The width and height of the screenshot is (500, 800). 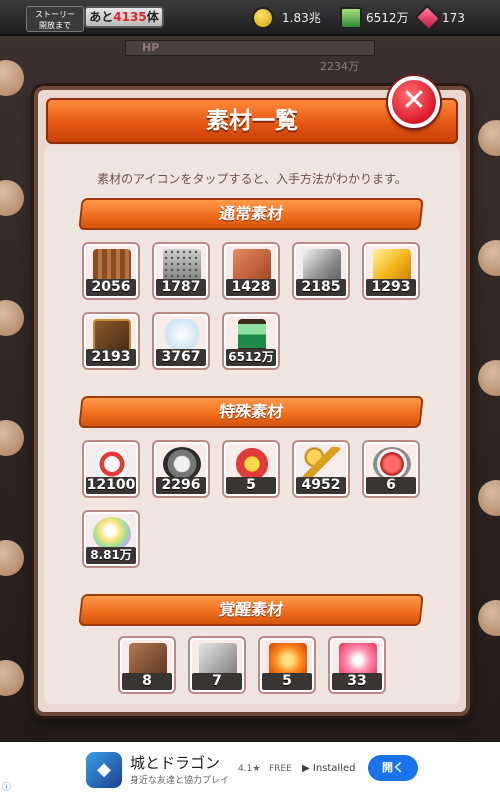 What do you see at coordinates (151, 47) in the screenshot?
I see `hp-label: HP` at bounding box center [151, 47].